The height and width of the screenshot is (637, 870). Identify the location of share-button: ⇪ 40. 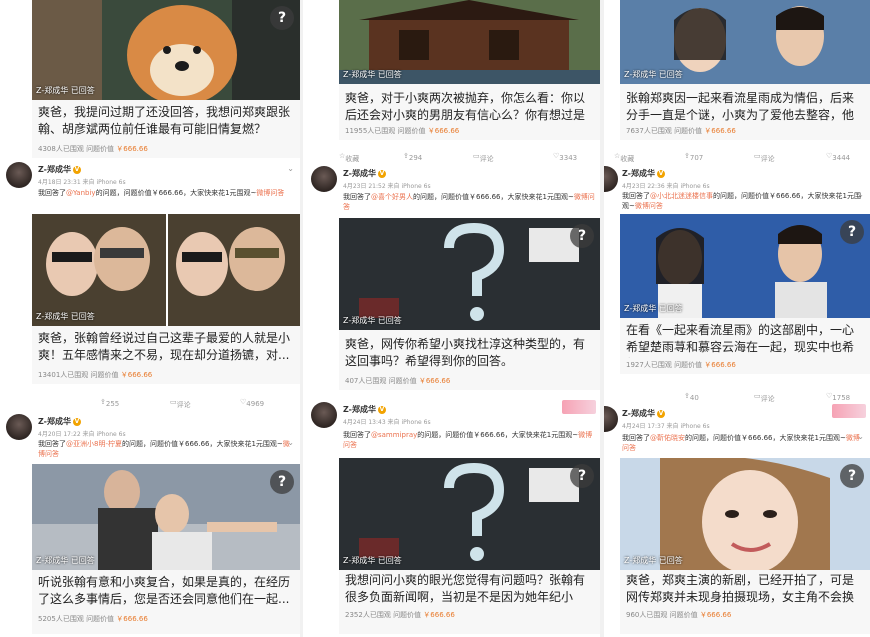
(691, 397).